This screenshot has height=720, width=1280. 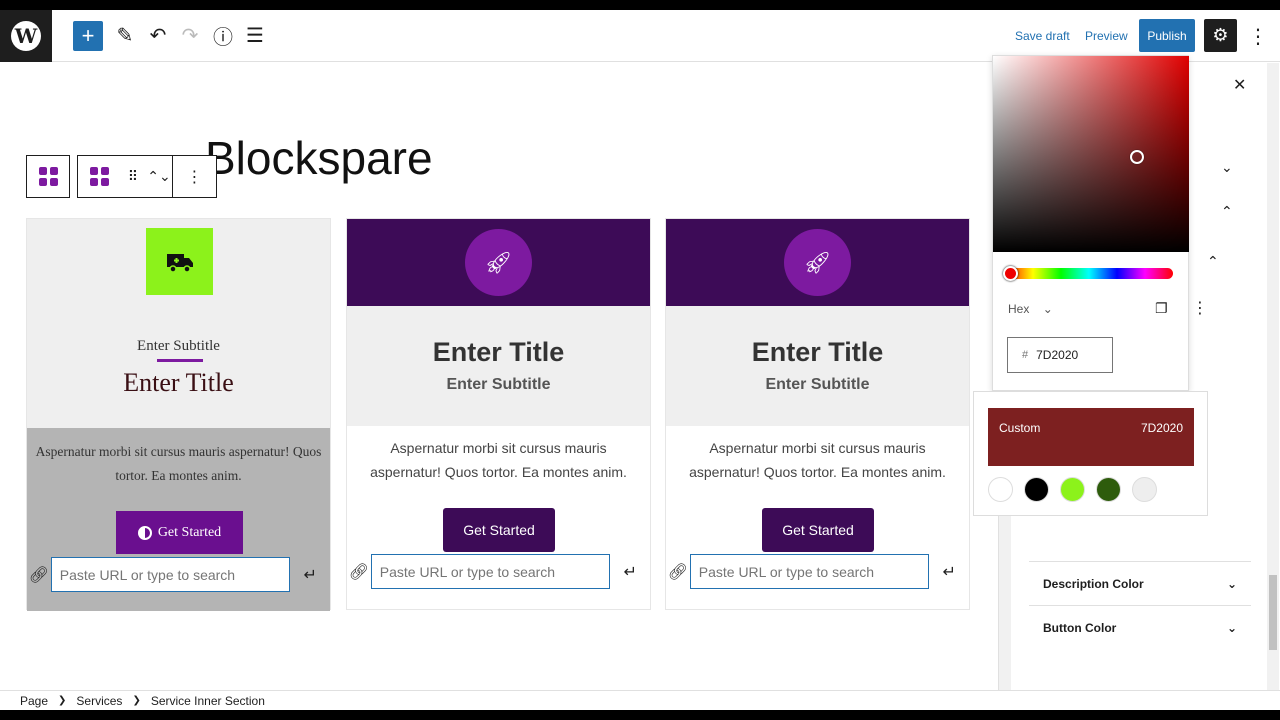 I want to click on undo-button: ↶, so click(x=158, y=35).